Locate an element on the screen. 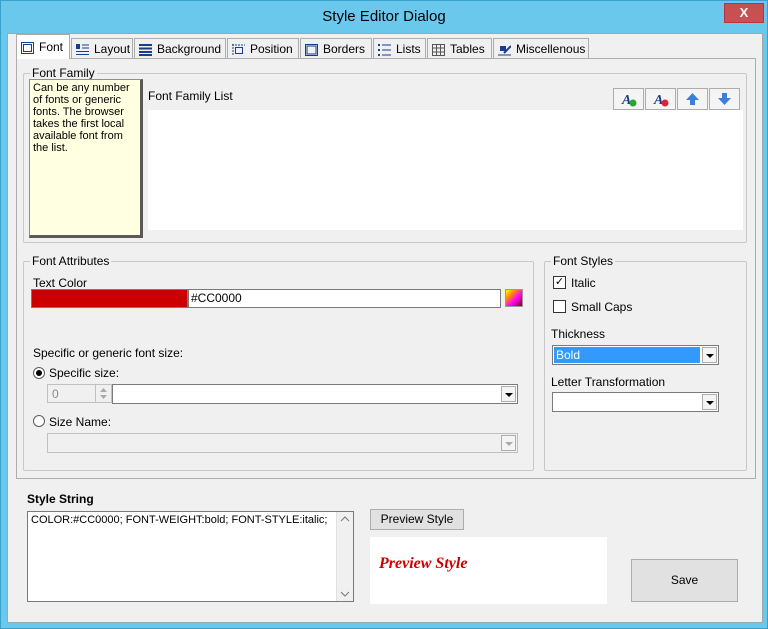 The width and height of the screenshot is (768, 629). tab-tables: Tables is located at coordinates (459, 48).